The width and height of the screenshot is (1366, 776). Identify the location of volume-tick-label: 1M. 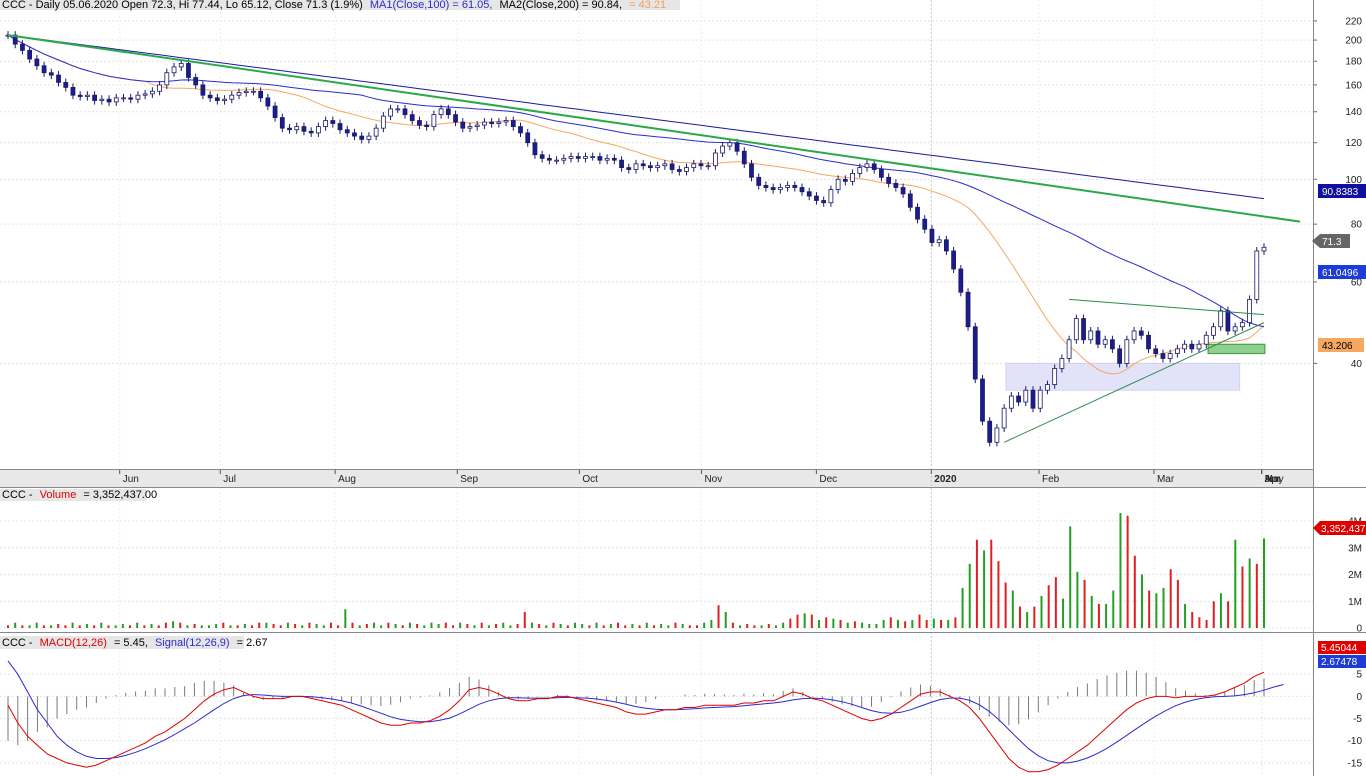
(1355, 602).